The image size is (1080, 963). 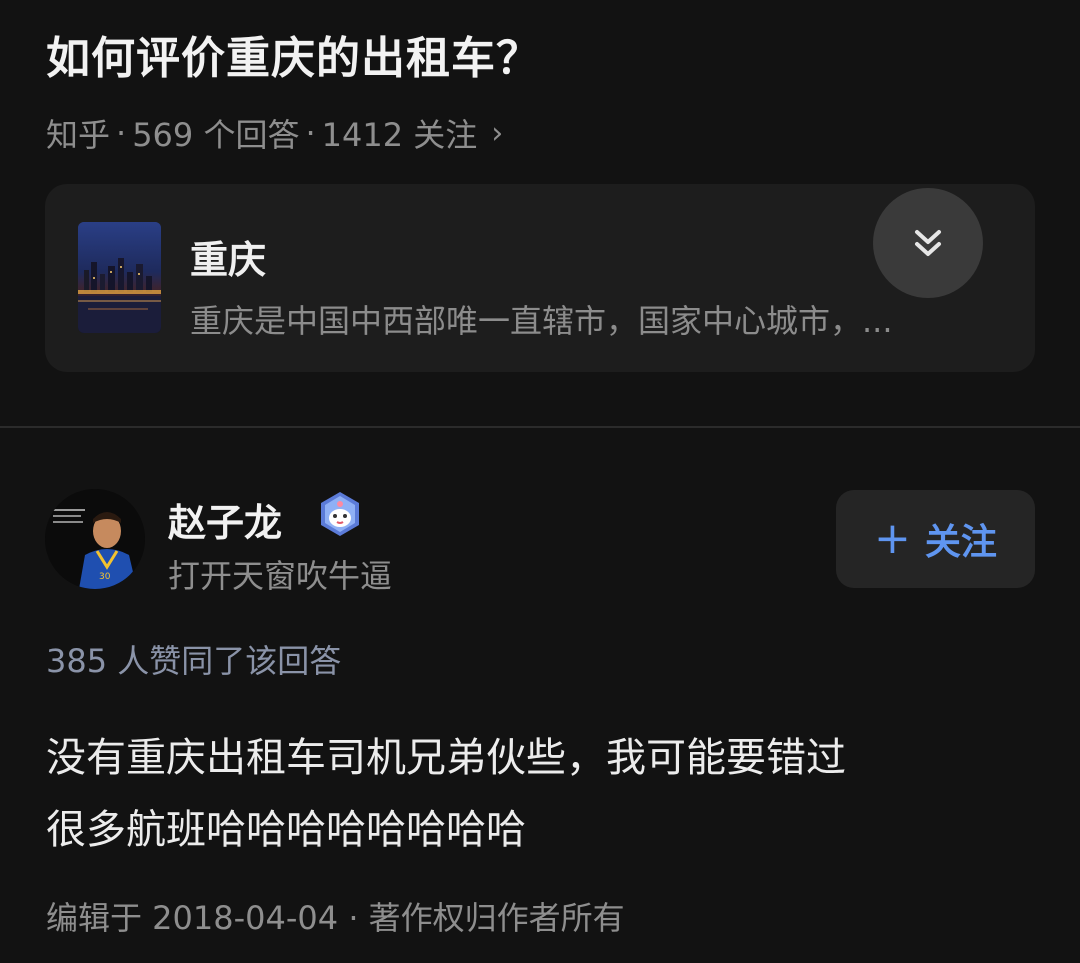 What do you see at coordinates (95, 539) in the screenshot?
I see `avatar: 30` at bounding box center [95, 539].